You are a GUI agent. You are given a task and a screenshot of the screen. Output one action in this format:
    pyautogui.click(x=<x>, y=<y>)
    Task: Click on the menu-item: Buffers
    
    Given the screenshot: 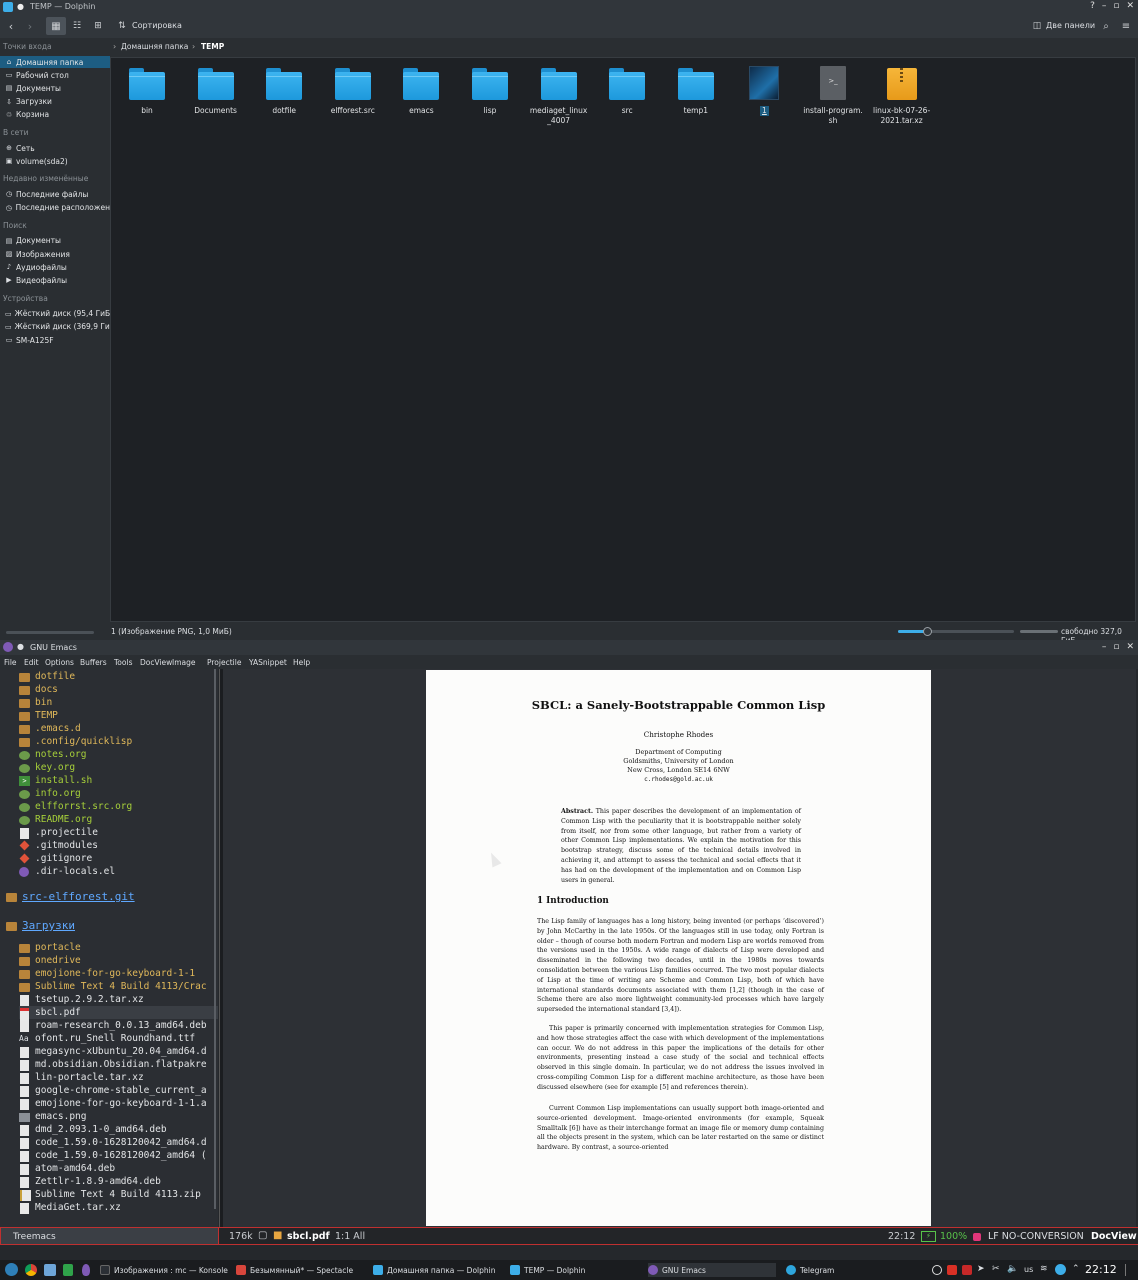 What is the action you would take?
    pyautogui.click(x=93, y=662)
    